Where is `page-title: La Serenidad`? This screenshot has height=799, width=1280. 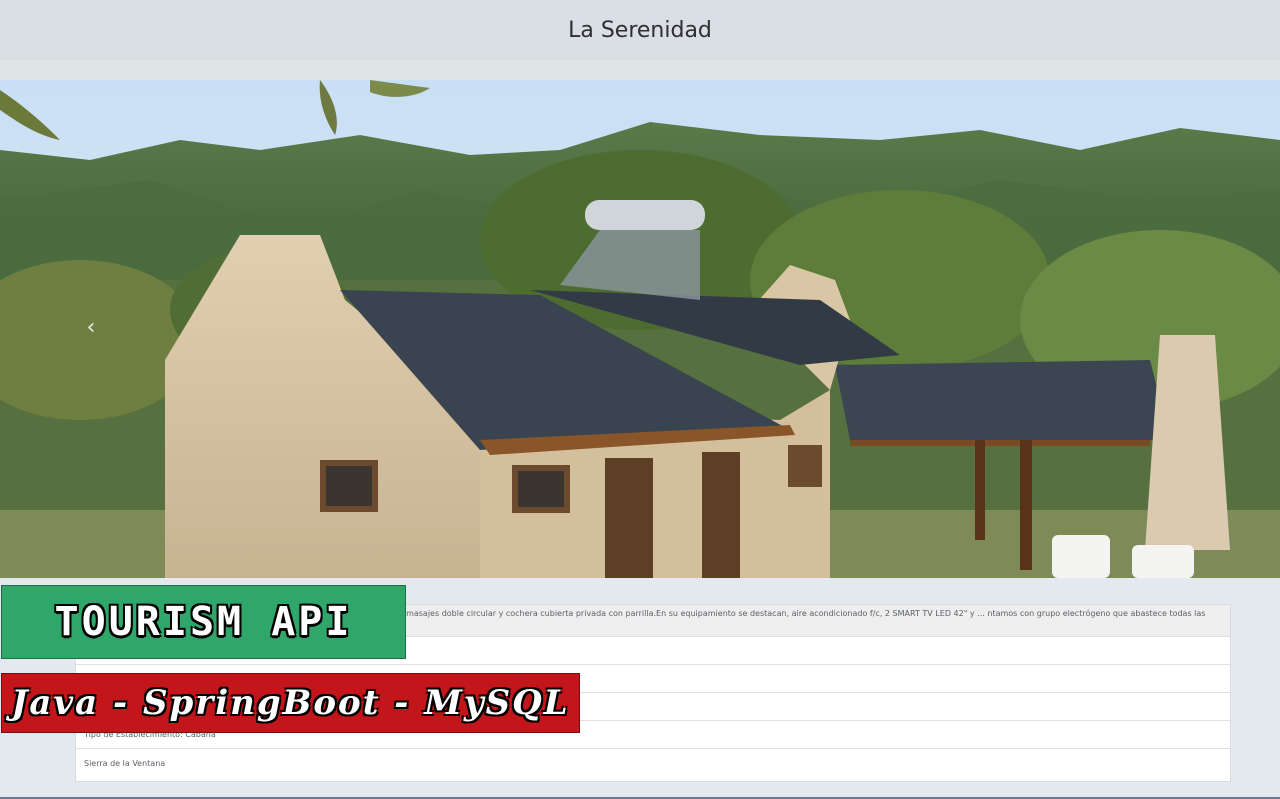 page-title: La Serenidad is located at coordinates (640, 30).